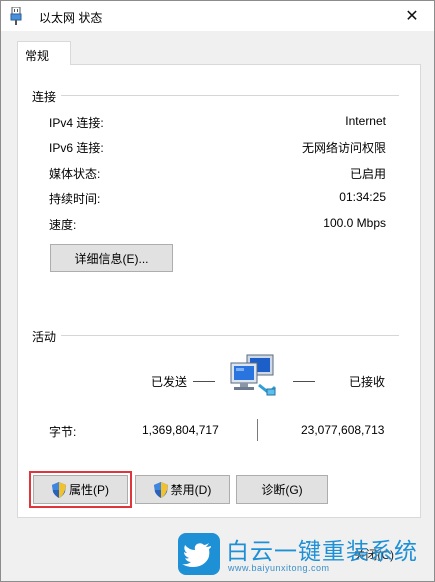  Describe the element at coordinates (253, 375) in the screenshot. I see `network-computers-icon` at that location.